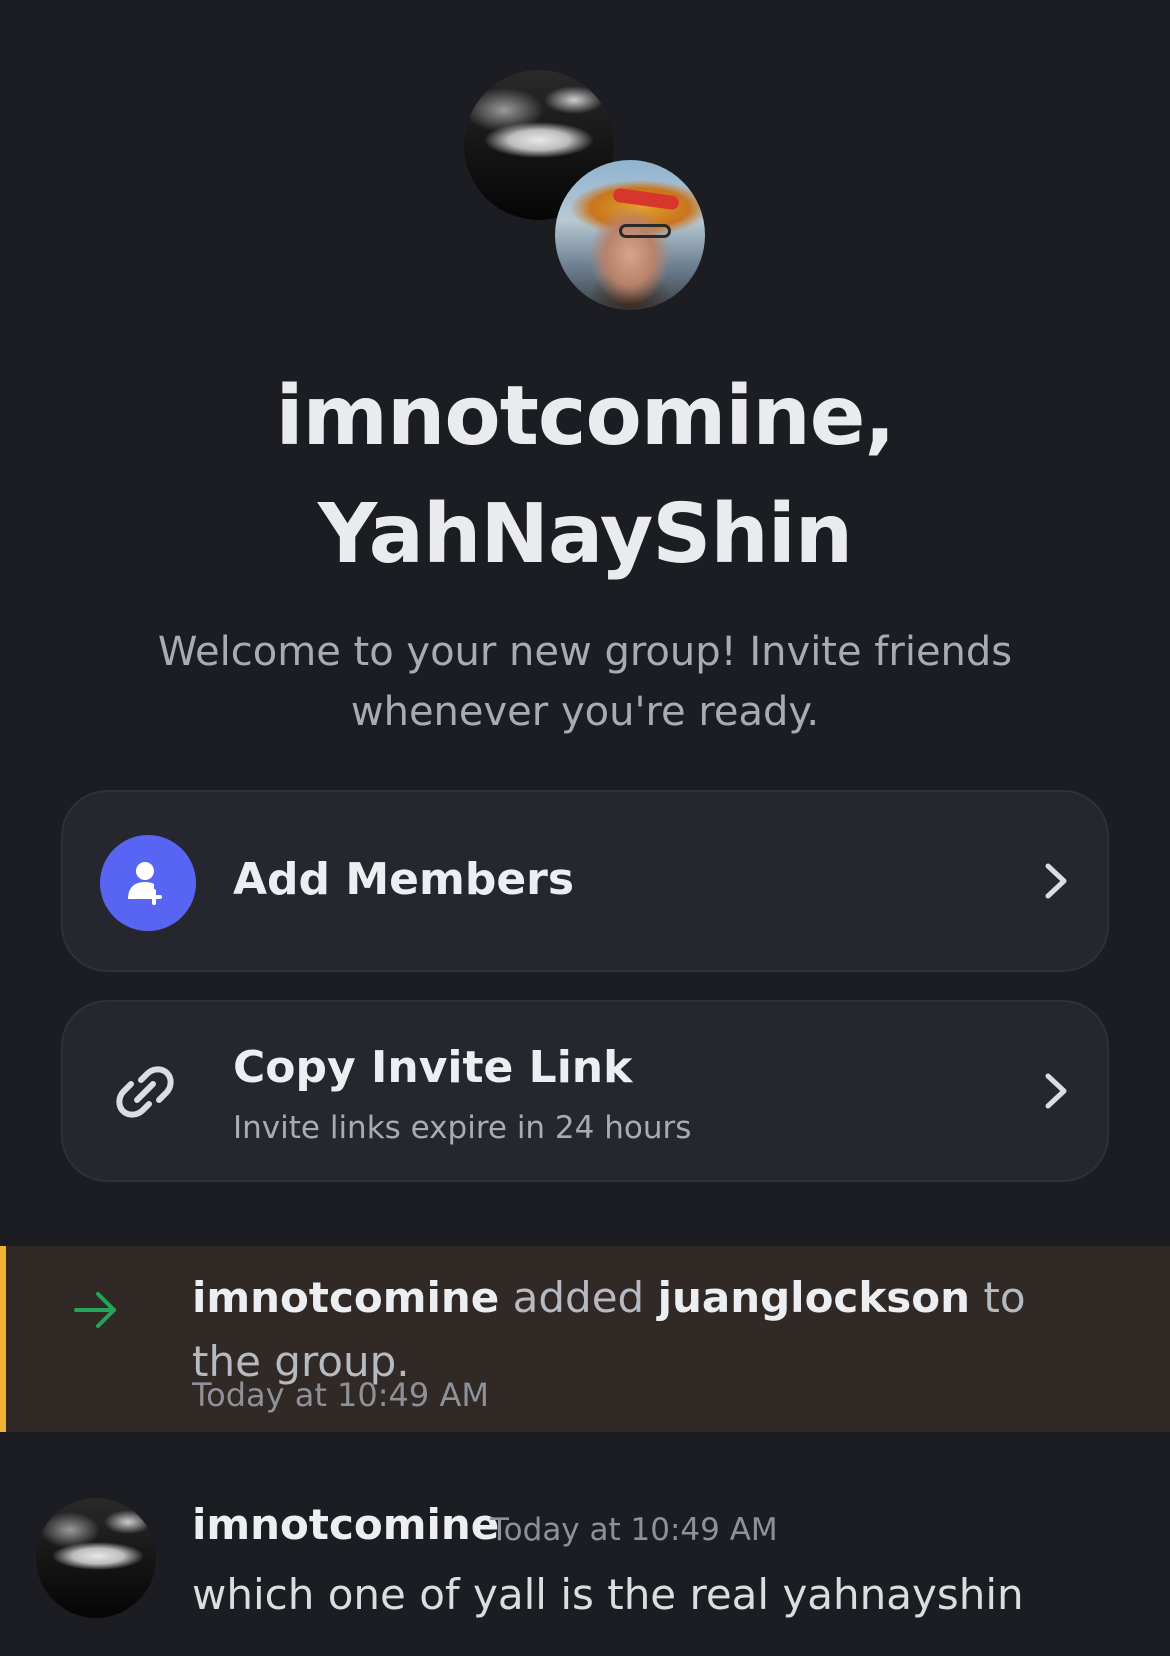 The height and width of the screenshot is (1656, 1170). Describe the element at coordinates (578, 1297) in the screenshot. I see `system-verb: added` at that location.